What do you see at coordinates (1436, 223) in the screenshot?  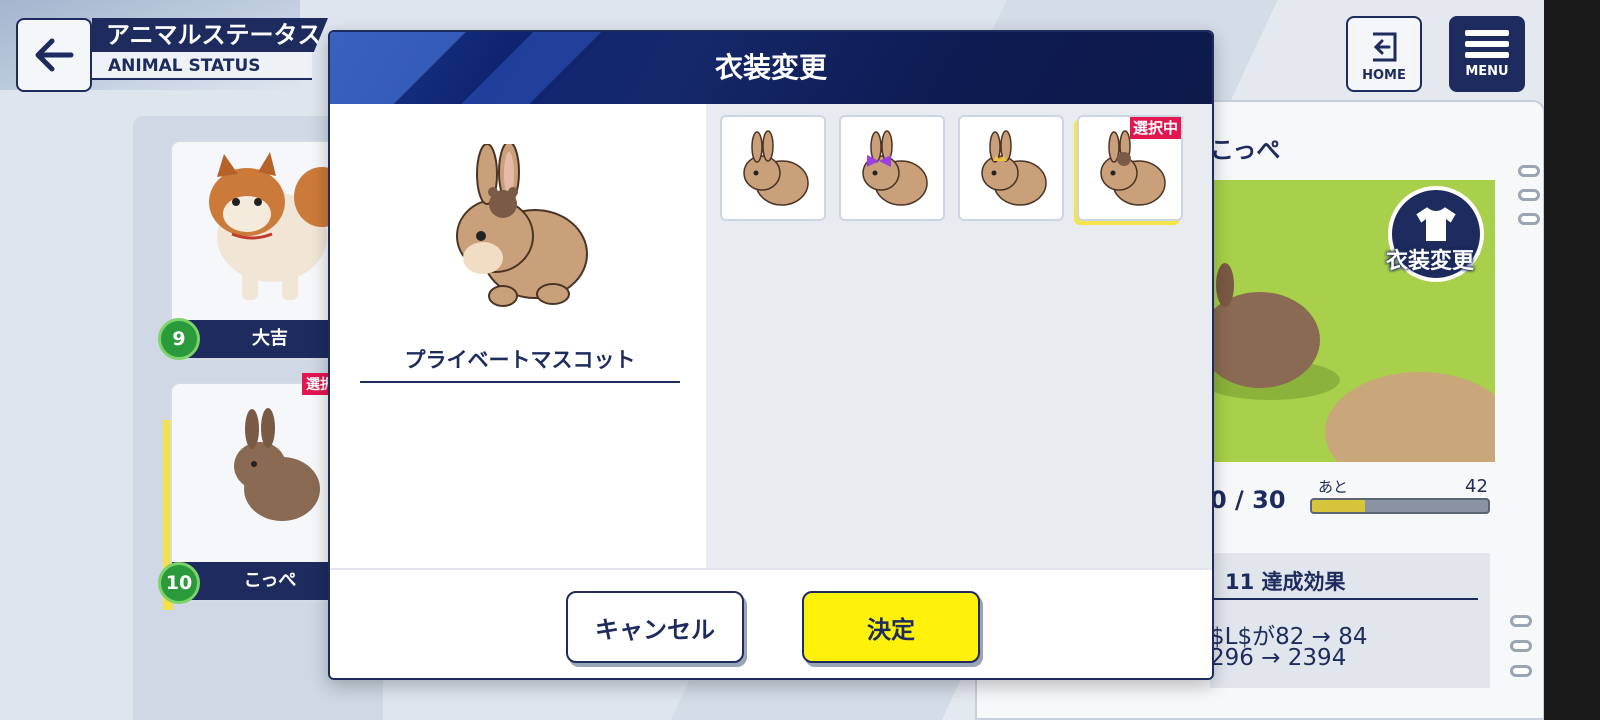 I see `shirt-icon` at bounding box center [1436, 223].